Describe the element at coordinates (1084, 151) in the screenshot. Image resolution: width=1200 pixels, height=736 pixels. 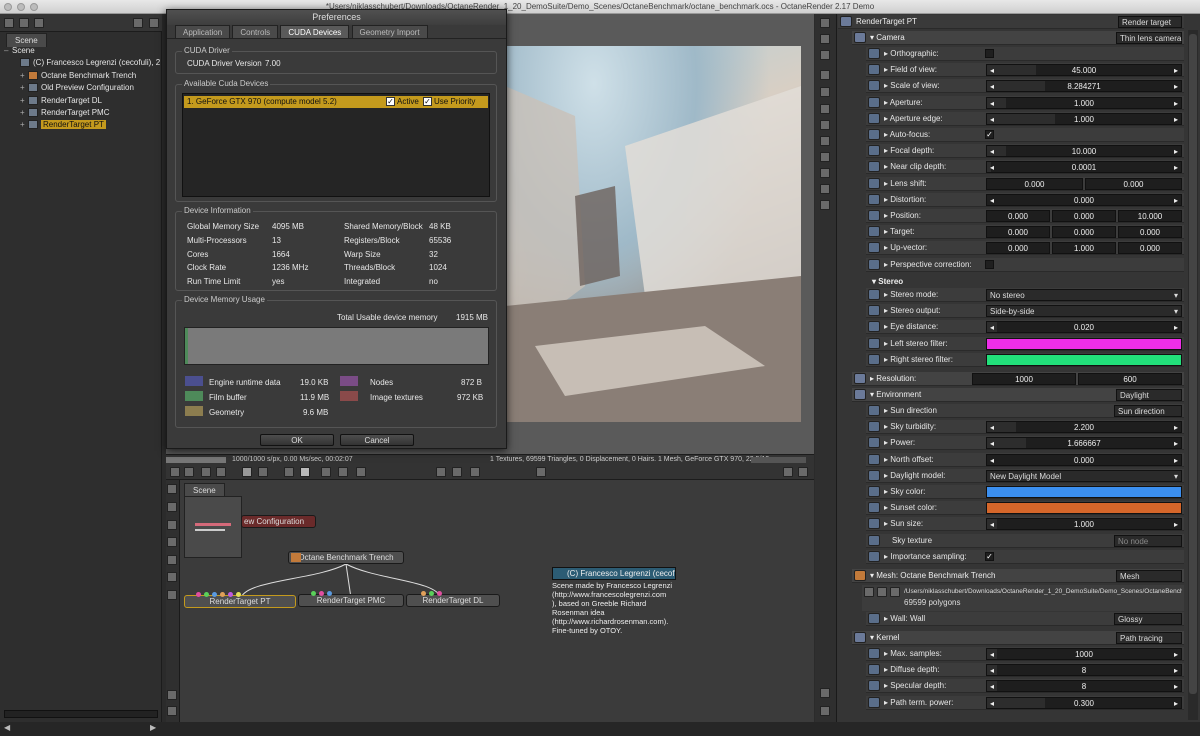
I see `value-slider: ◂ 10.000 ▸` at that location.